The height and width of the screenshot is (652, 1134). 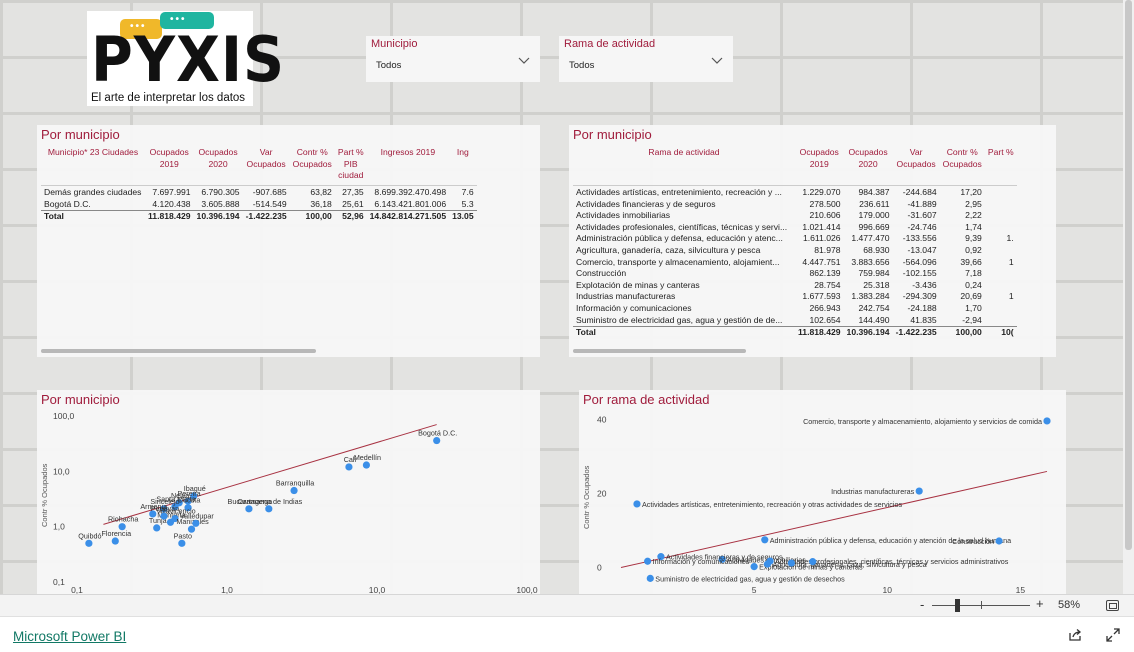 I want to click on column-header: Ingresos 2019, so click(x=408, y=166).